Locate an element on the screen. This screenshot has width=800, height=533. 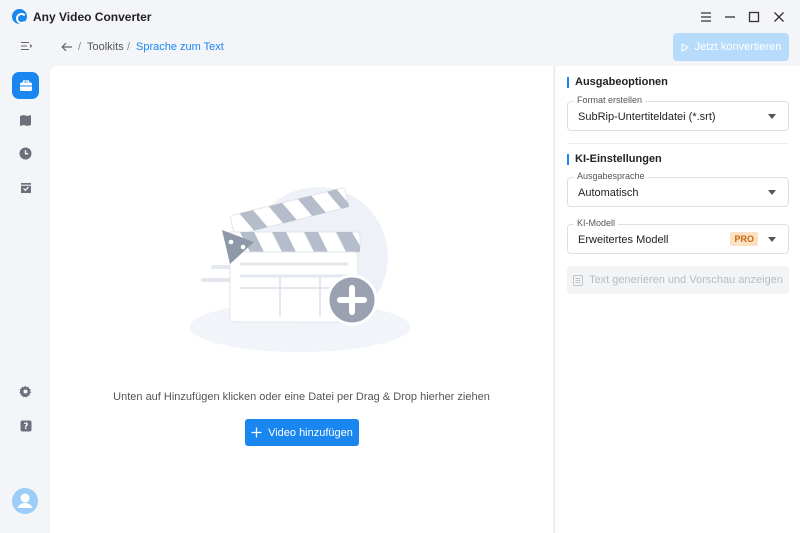
app-logo-icon is located at coordinates (19, 16).